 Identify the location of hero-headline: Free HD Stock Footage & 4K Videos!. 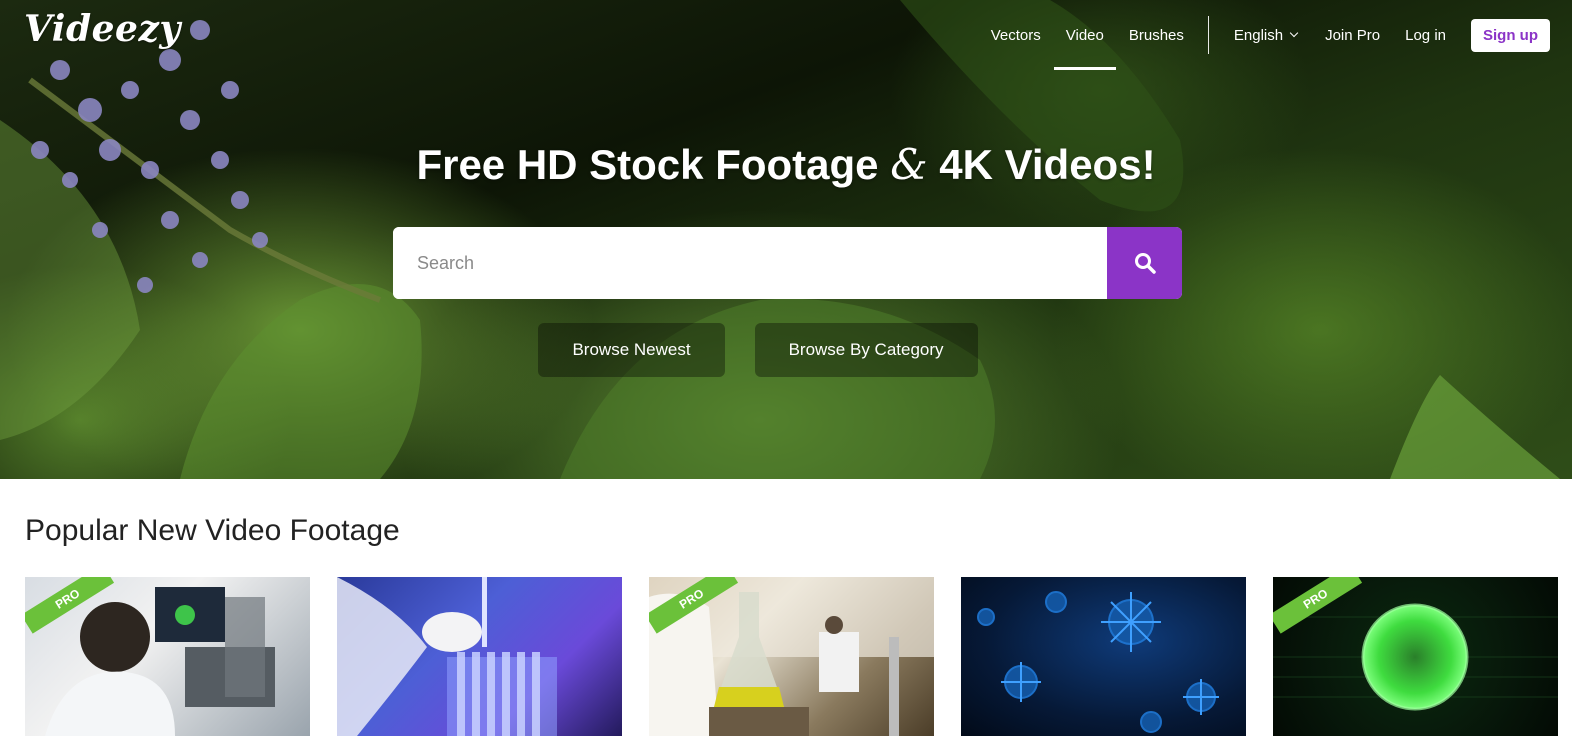
(786, 164).